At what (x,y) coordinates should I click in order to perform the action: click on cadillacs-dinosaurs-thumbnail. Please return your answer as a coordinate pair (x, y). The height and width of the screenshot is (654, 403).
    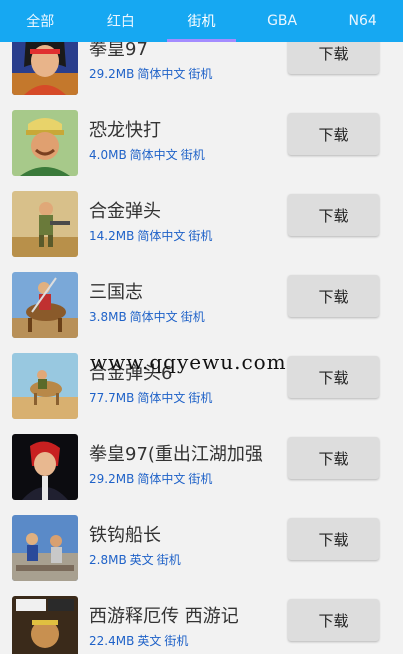
    Looking at the image, I should click on (45, 143).